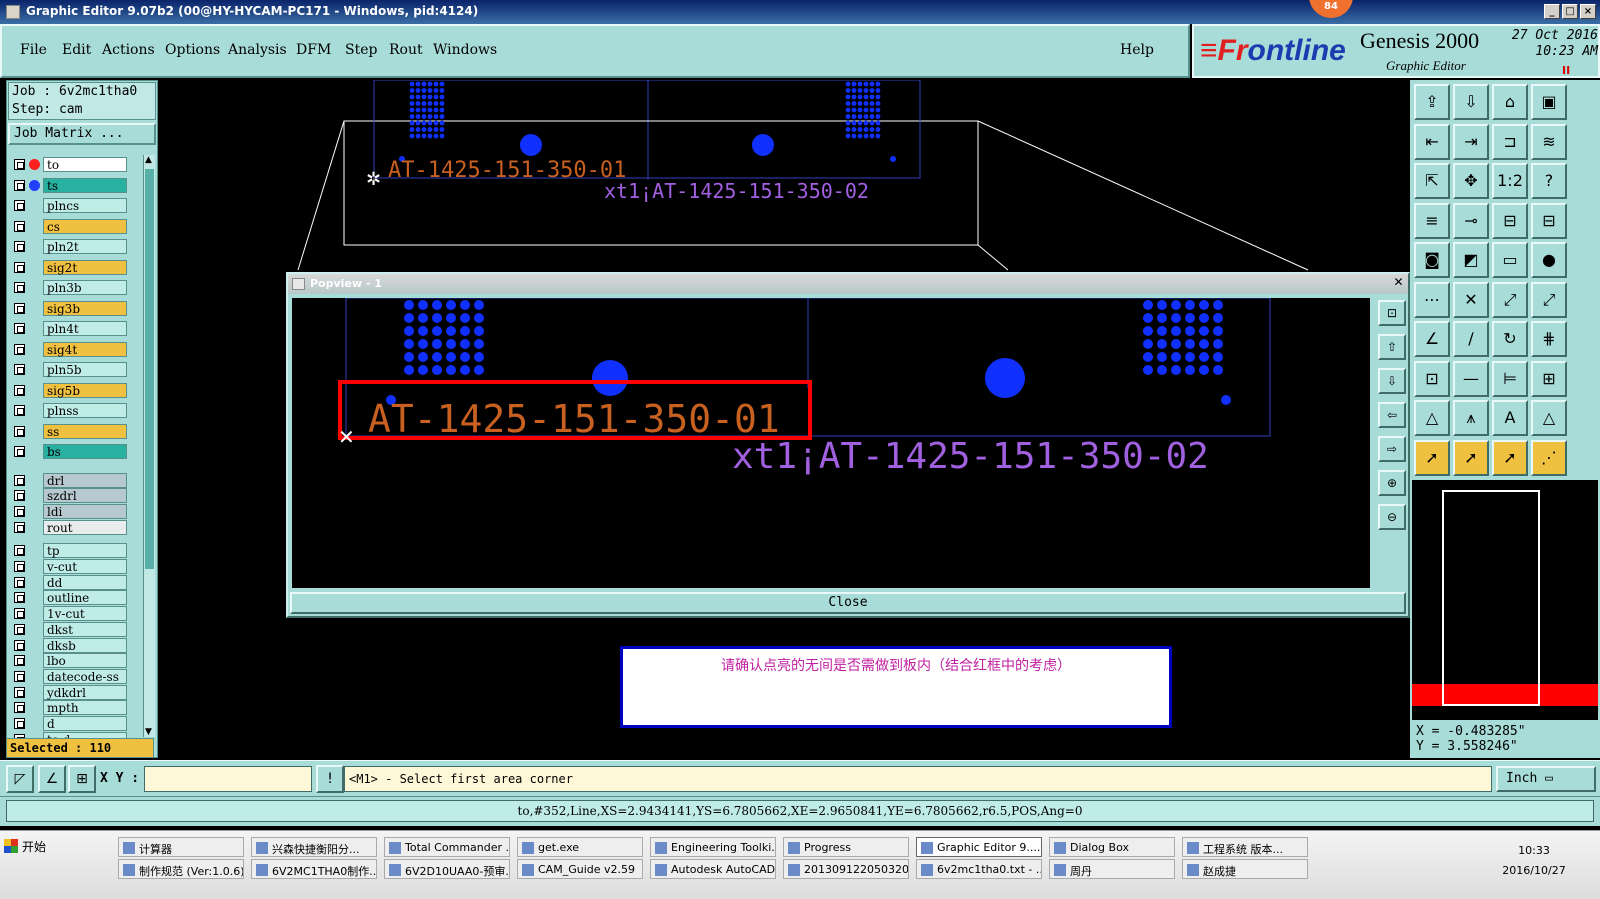 The height and width of the screenshot is (899, 1600). Describe the element at coordinates (580, 847) in the screenshot. I see `taskbar-item: get.exe` at that location.